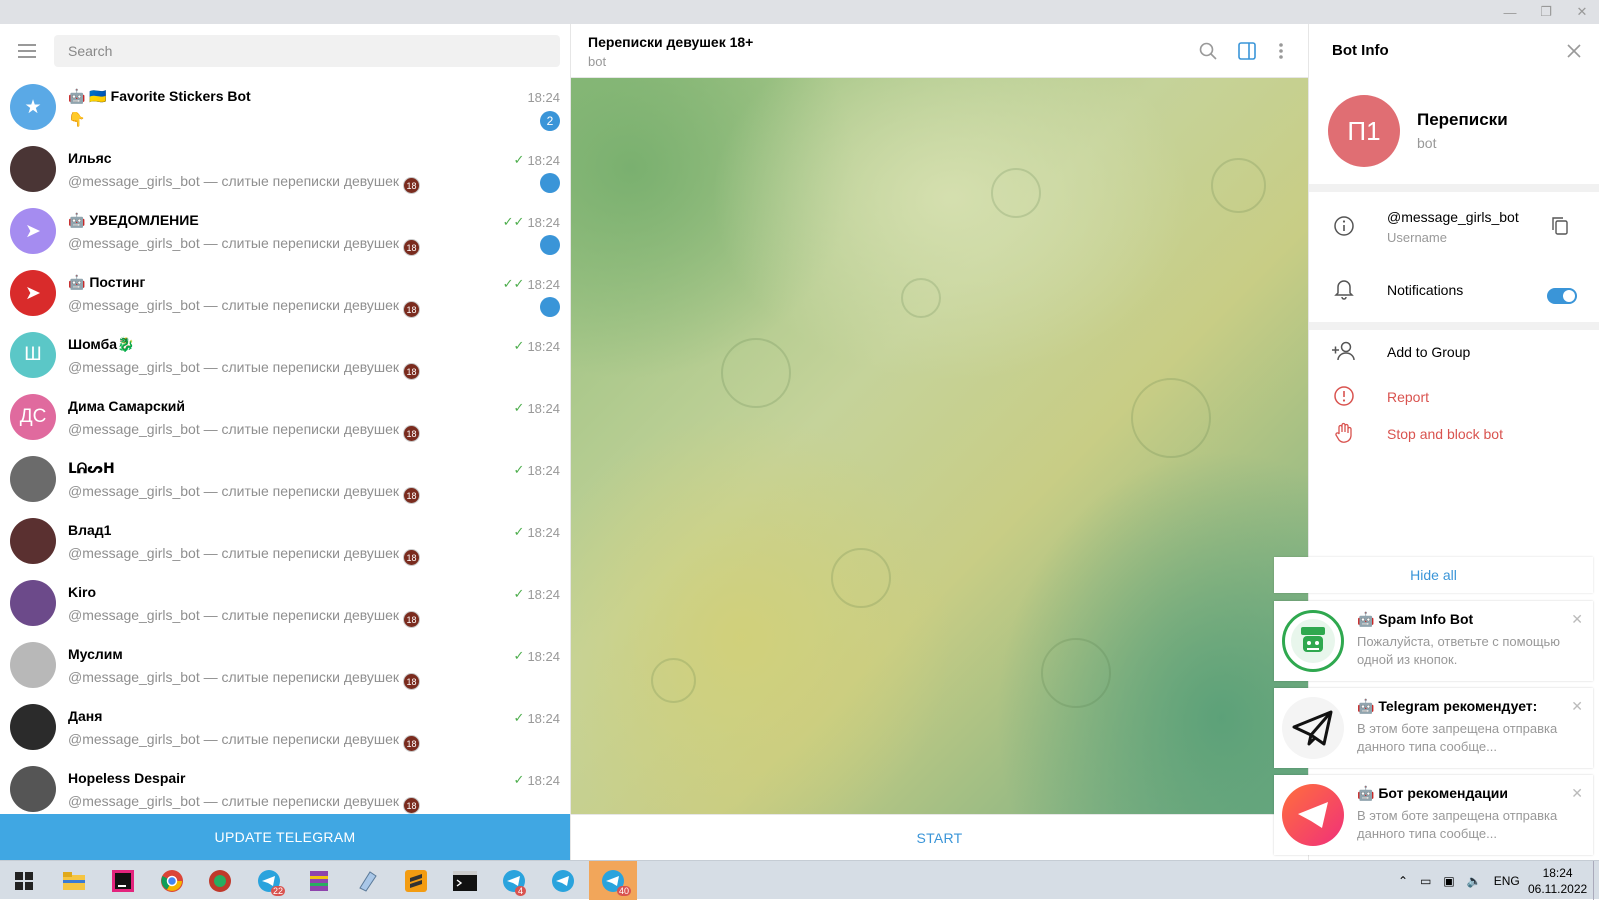 Image resolution: width=1599 pixels, height=900 pixels. Describe the element at coordinates (24, 880) in the screenshot. I see `windows-start-icon` at that location.